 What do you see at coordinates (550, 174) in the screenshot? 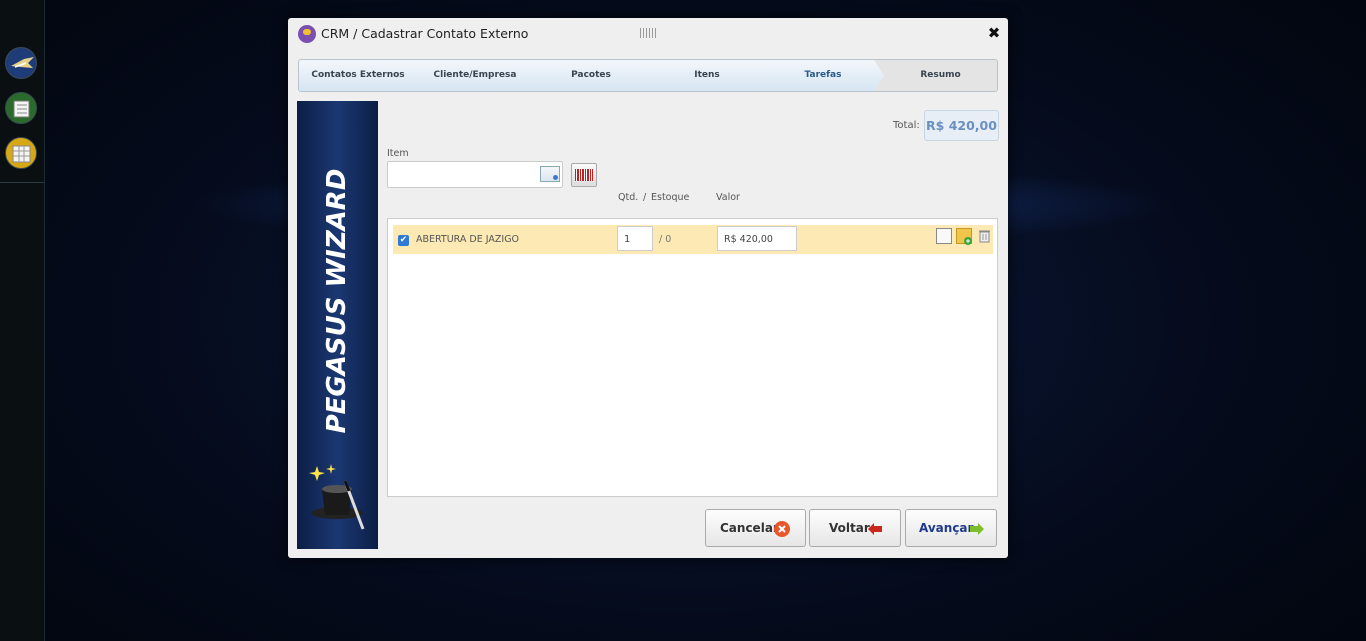
I see `item-lookup-icon` at bounding box center [550, 174].